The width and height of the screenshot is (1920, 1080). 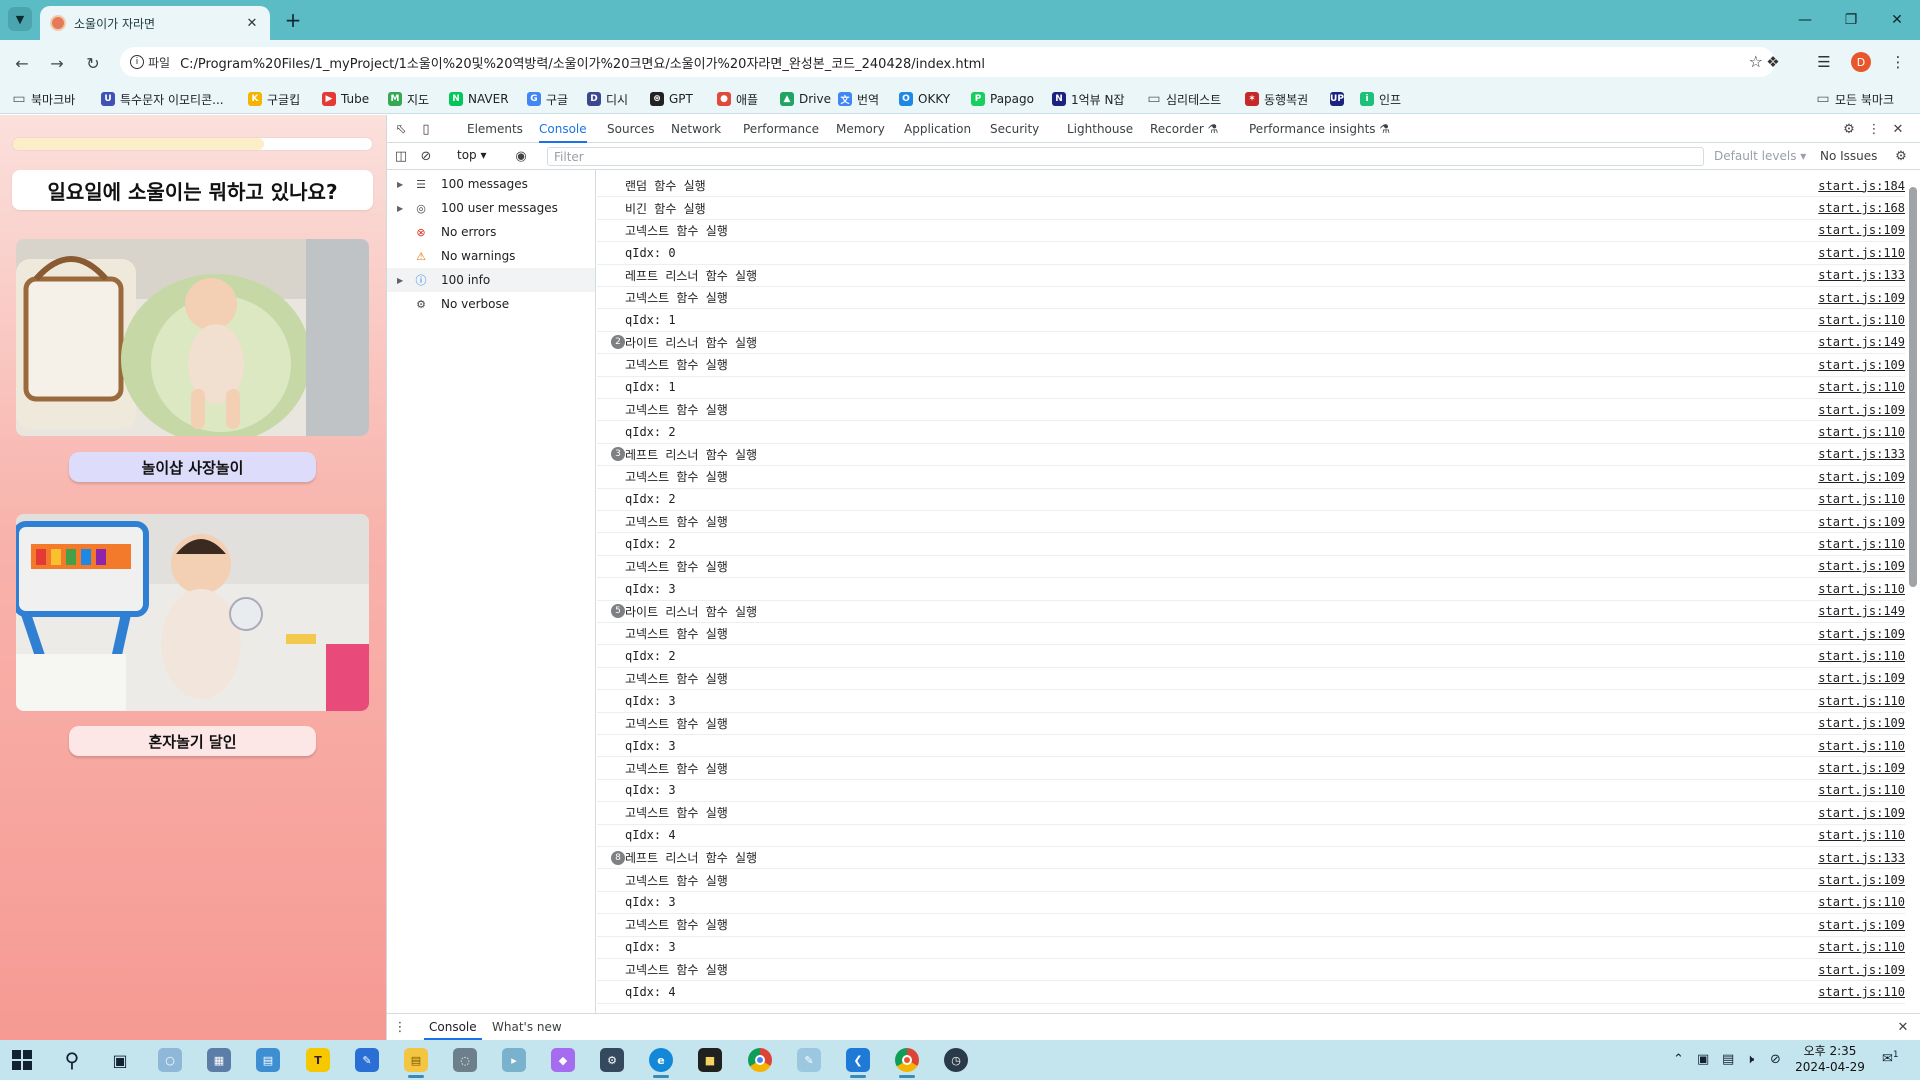 I want to click on extensions-icon: ❖, so click(x=1773, y=62).